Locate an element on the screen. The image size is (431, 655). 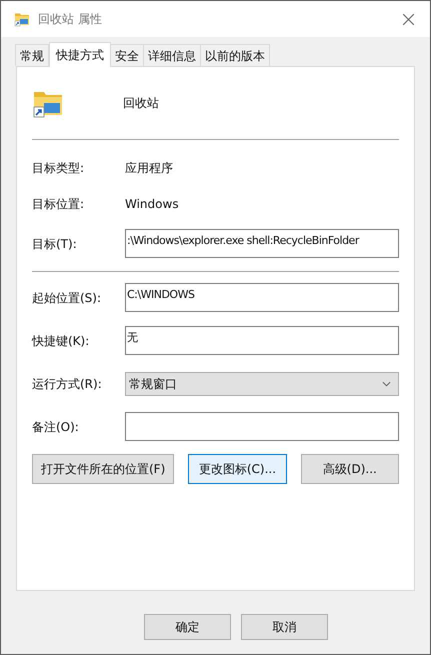
tab: 以前的版本 is located at coordinates (235, 55).